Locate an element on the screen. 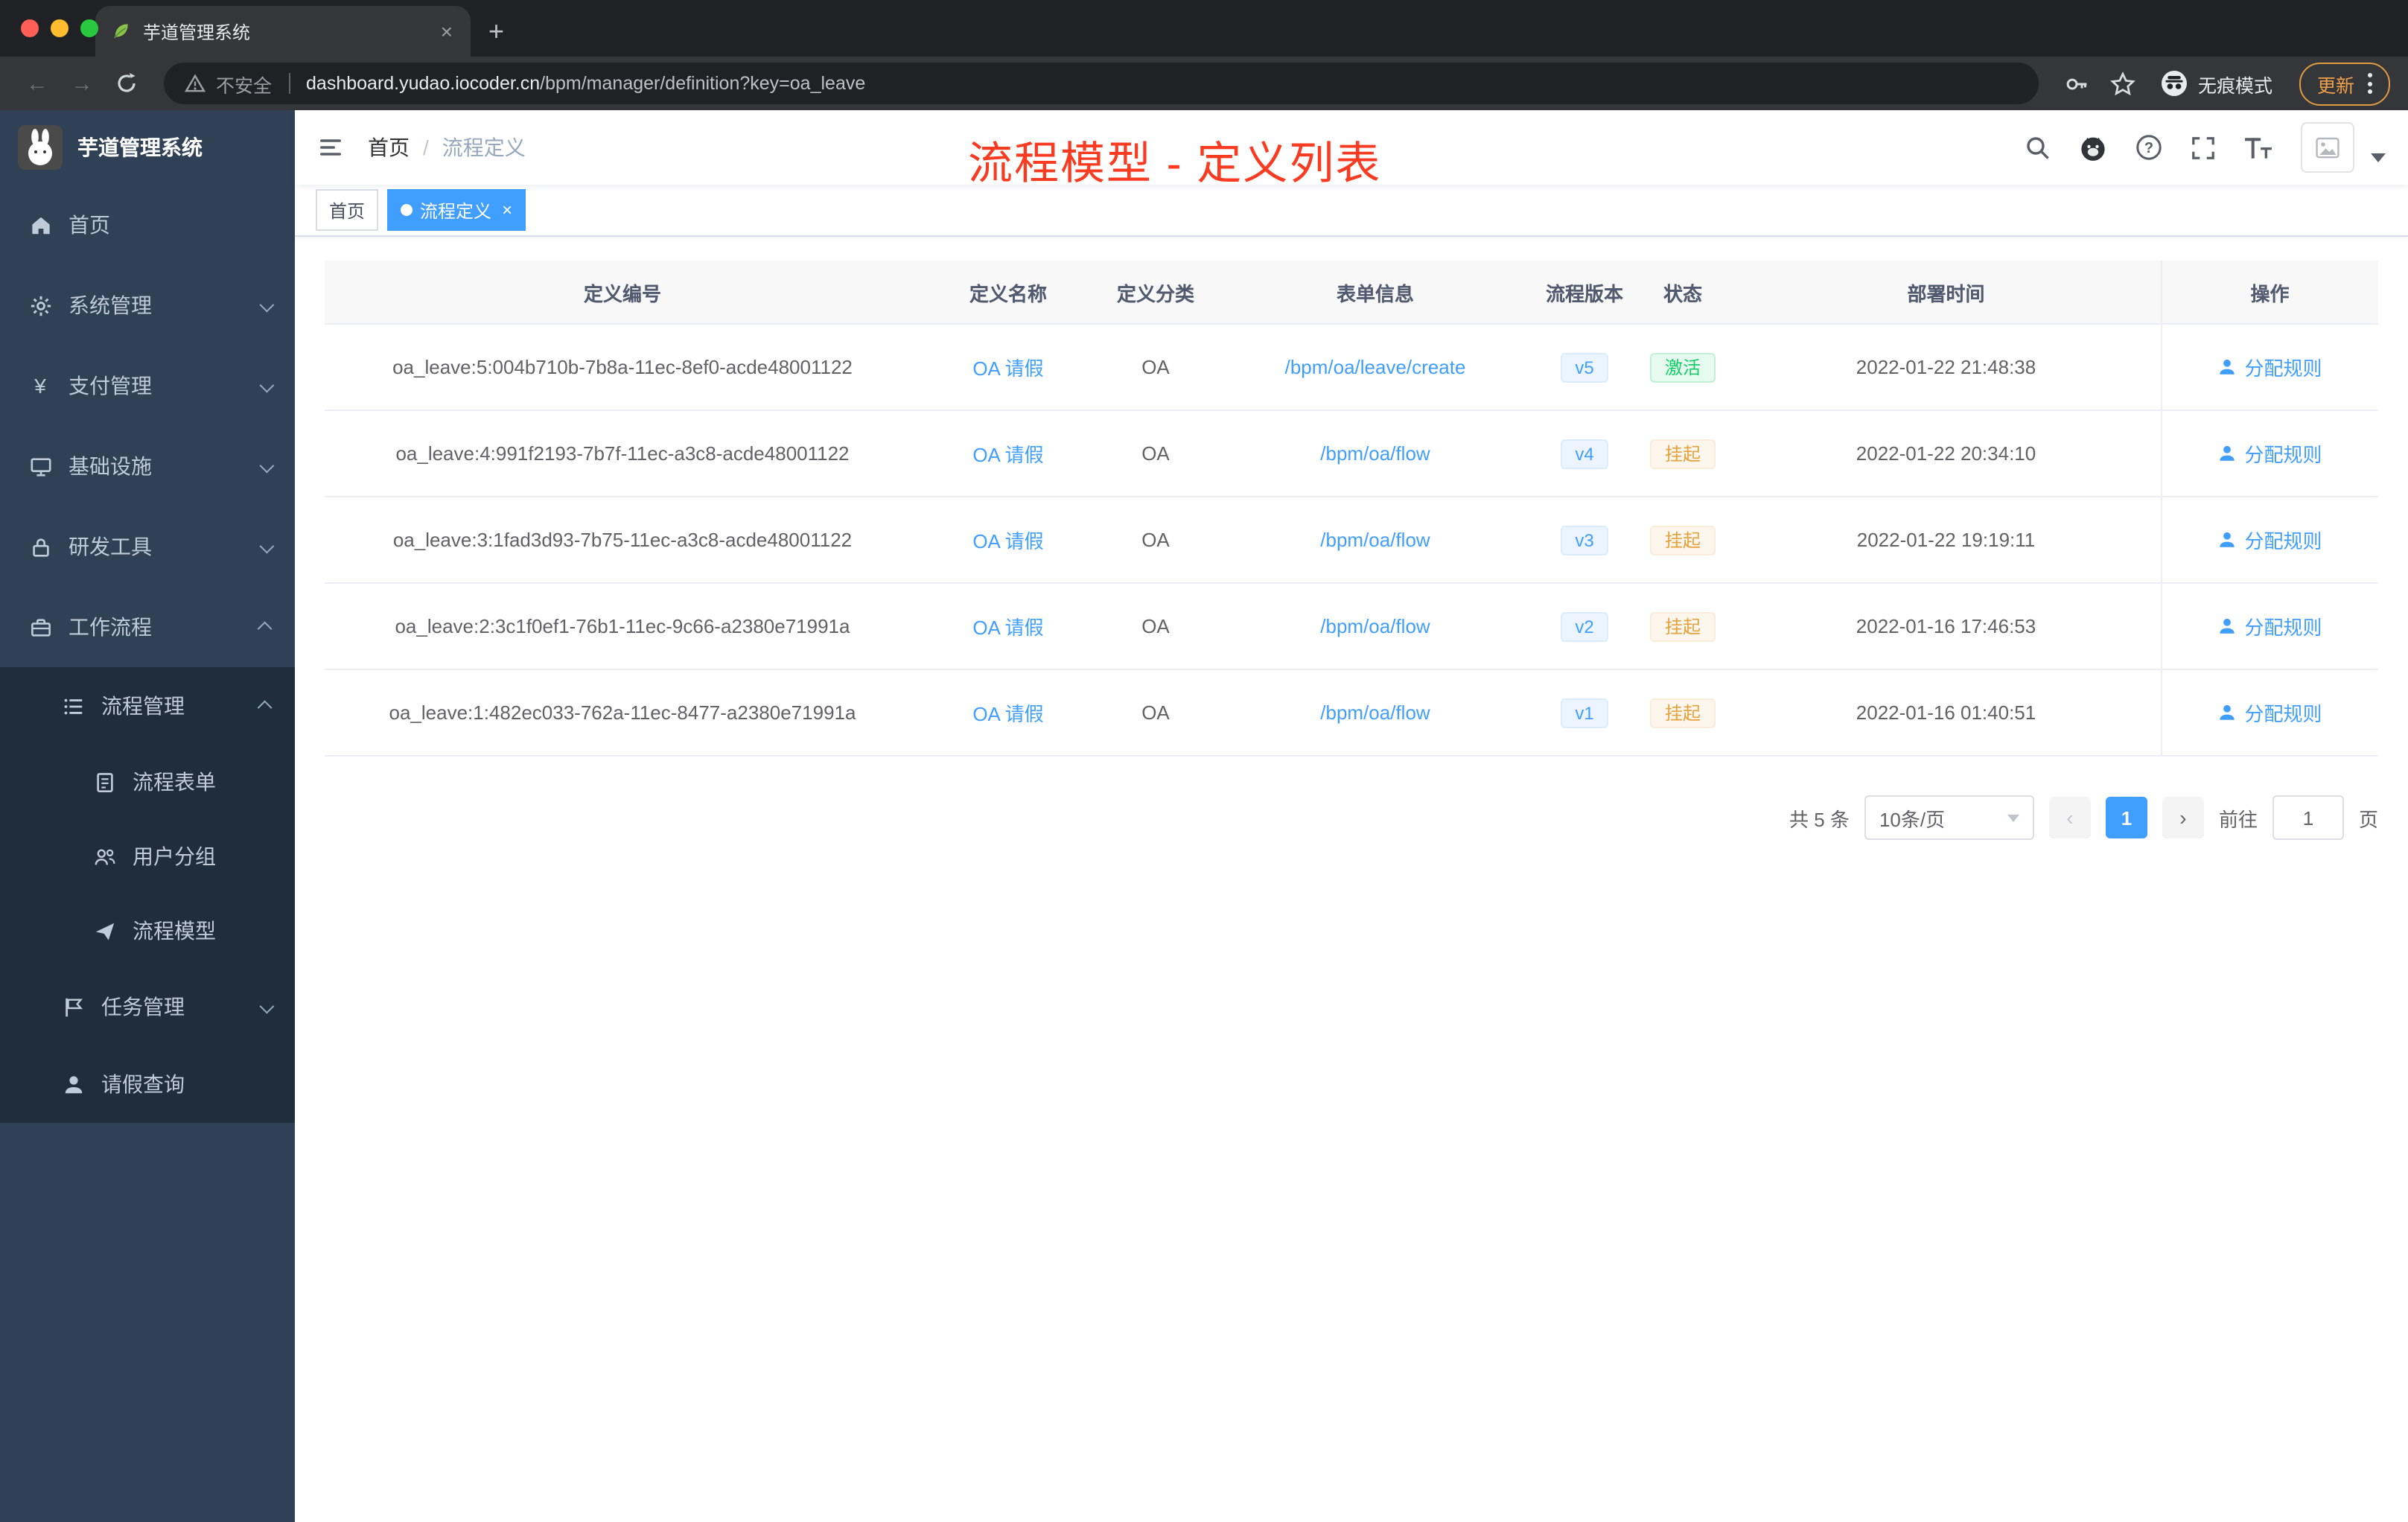 Image resolution: width=2408 pixels, height=1522 pixels. sidebar-item-process-form: 流程表单 is located at coordinates (147, 782).